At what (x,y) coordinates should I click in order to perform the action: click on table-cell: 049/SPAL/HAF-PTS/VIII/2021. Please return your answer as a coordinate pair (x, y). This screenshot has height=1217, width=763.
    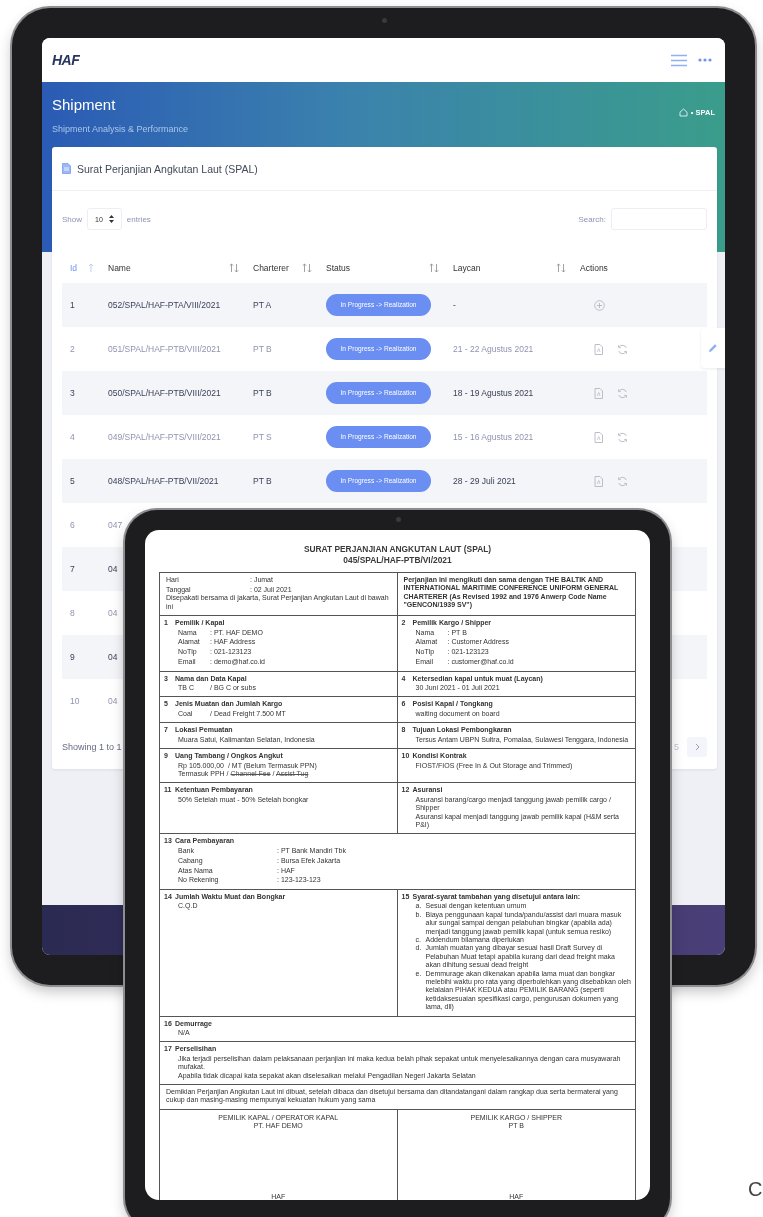
    Looking at the image, I should click on (164, 437).